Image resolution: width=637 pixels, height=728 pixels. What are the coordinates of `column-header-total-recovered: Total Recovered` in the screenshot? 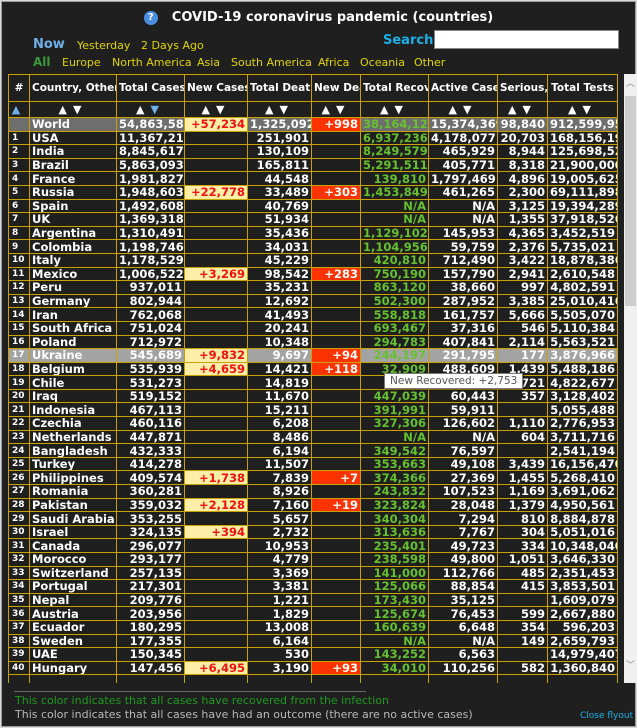 It's located at (394, 88).